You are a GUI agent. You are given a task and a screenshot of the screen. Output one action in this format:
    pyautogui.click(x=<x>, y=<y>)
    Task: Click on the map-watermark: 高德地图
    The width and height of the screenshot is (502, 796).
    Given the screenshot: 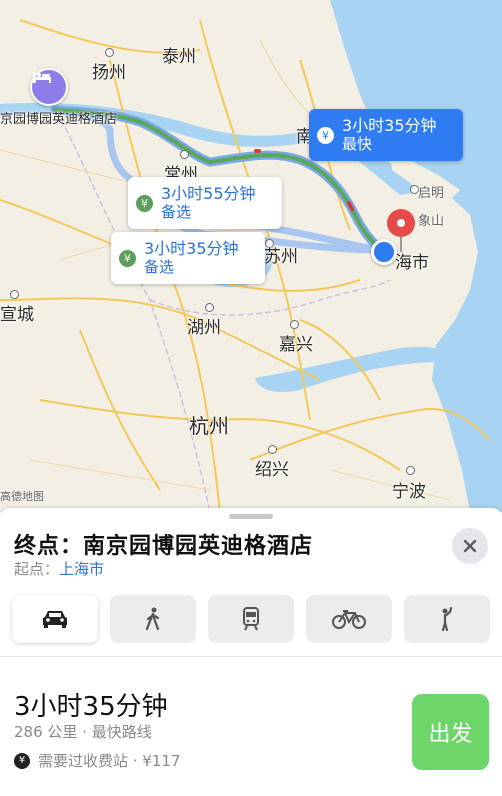 What is the action you would take?
    pyautogui.click(x=22, y=496)
    